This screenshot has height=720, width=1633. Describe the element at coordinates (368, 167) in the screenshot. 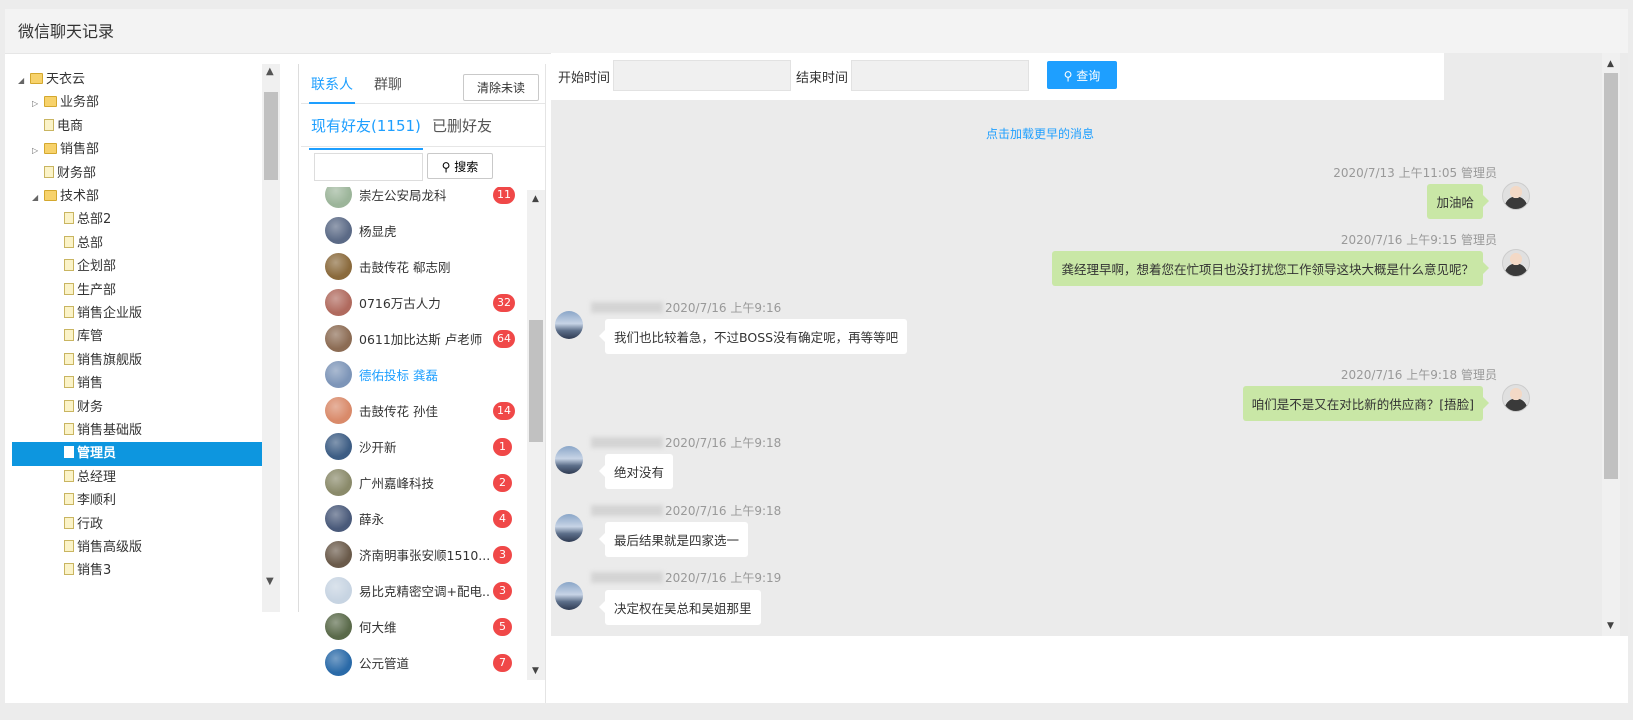

I see `search-input` at that location.